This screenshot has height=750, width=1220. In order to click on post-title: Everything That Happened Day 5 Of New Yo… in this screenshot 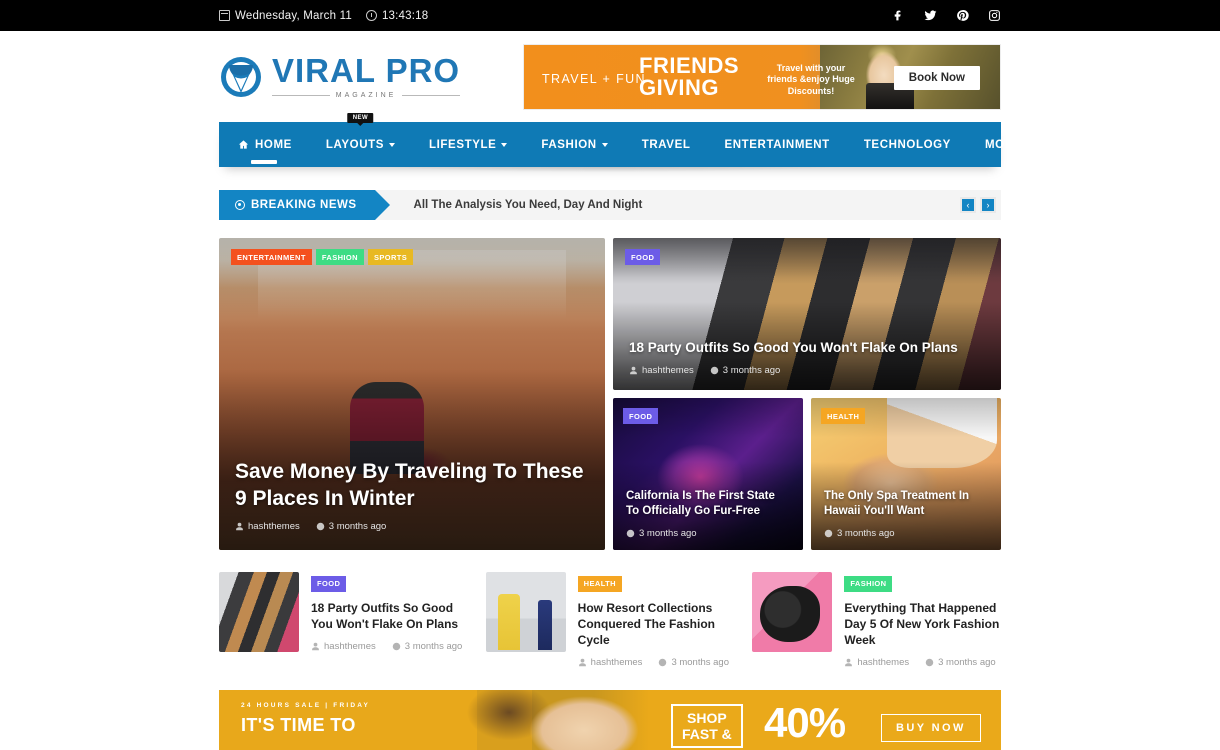, I will do `click(922, 624)`.